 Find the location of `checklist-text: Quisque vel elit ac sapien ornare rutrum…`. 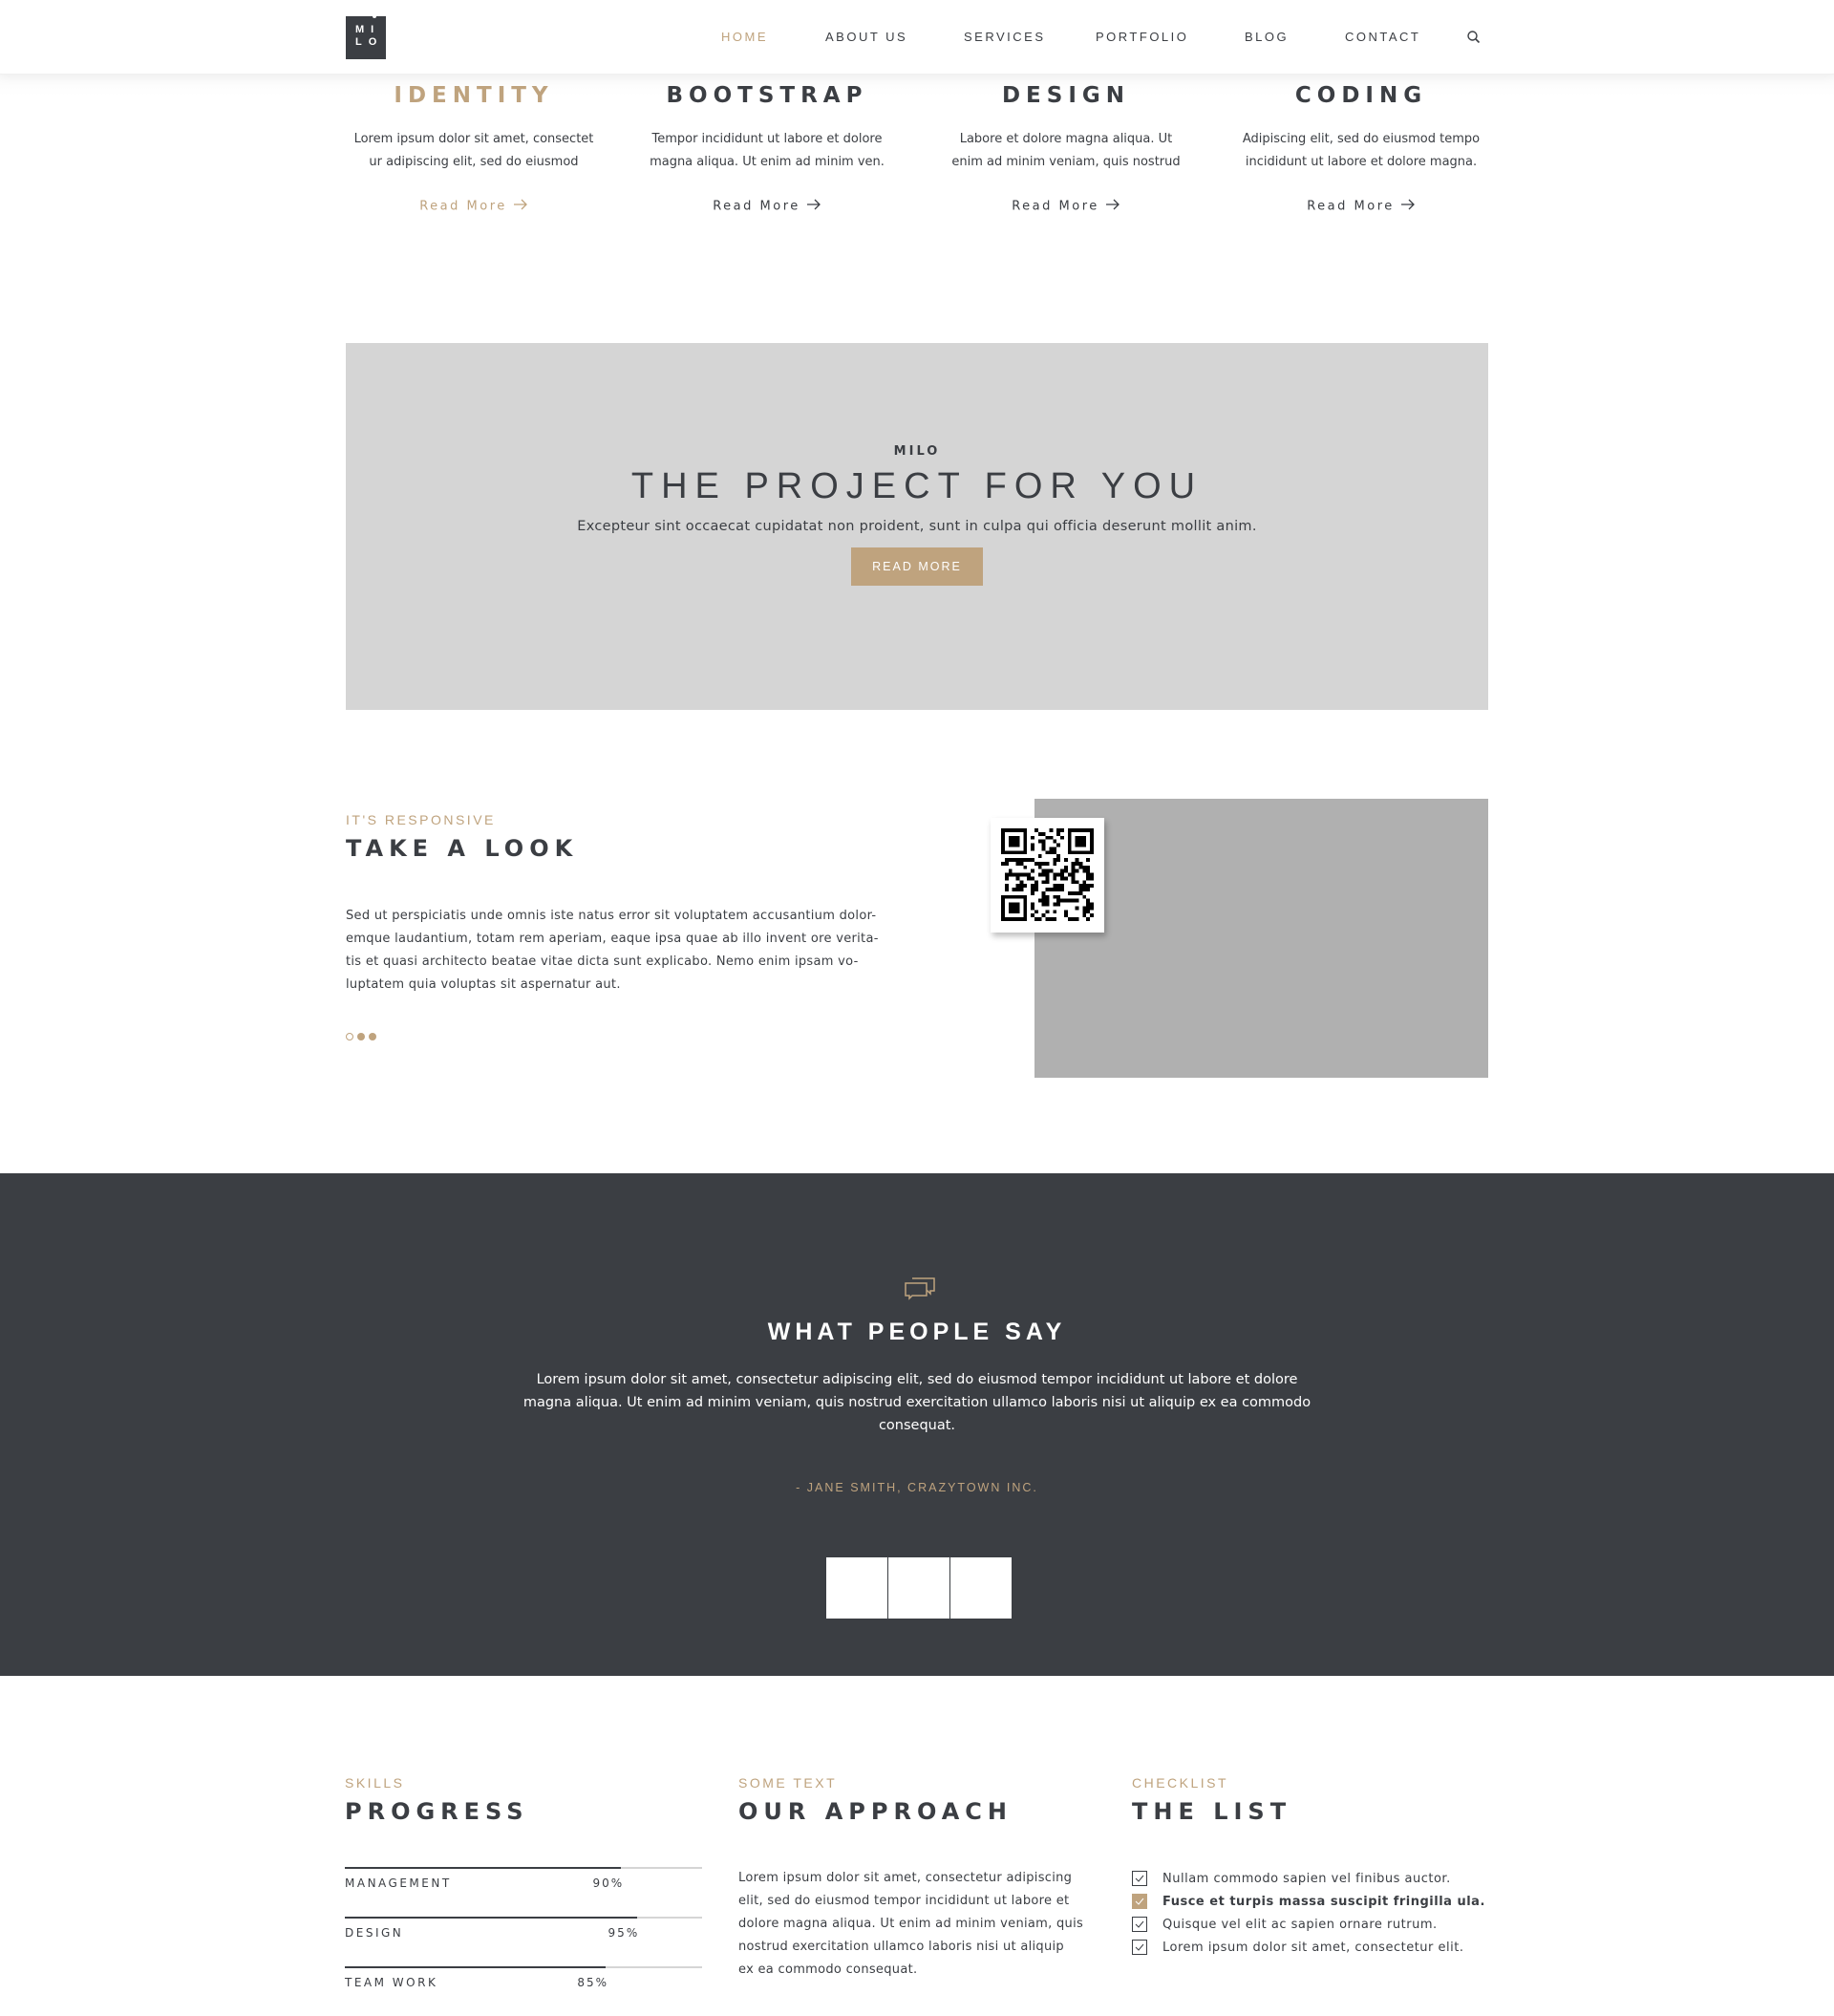

checklist-text: Quisque vel elit ac sapien ornare rutrum… is located at coordinates (1300, 1924).